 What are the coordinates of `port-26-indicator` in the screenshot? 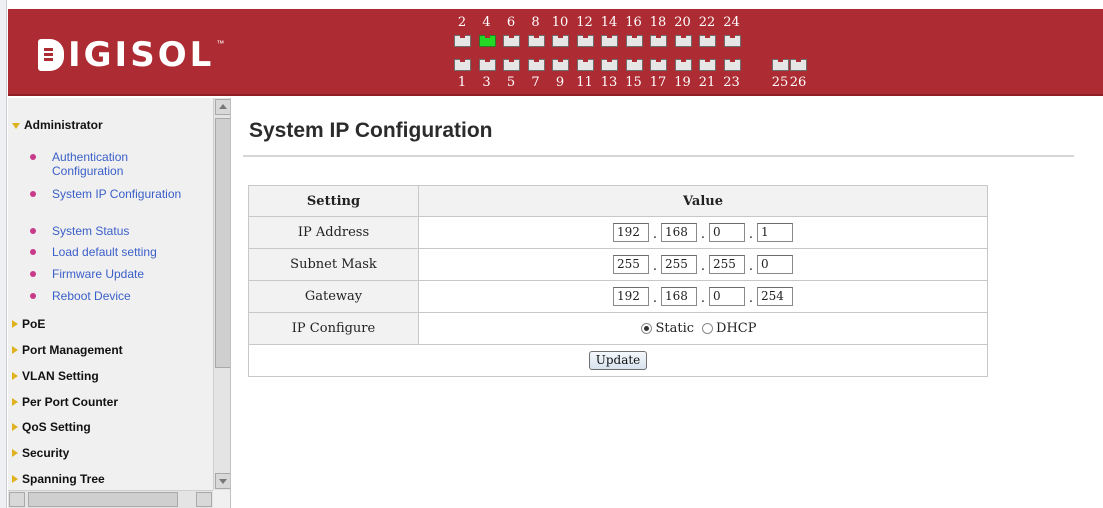 It's located at (798, 65).